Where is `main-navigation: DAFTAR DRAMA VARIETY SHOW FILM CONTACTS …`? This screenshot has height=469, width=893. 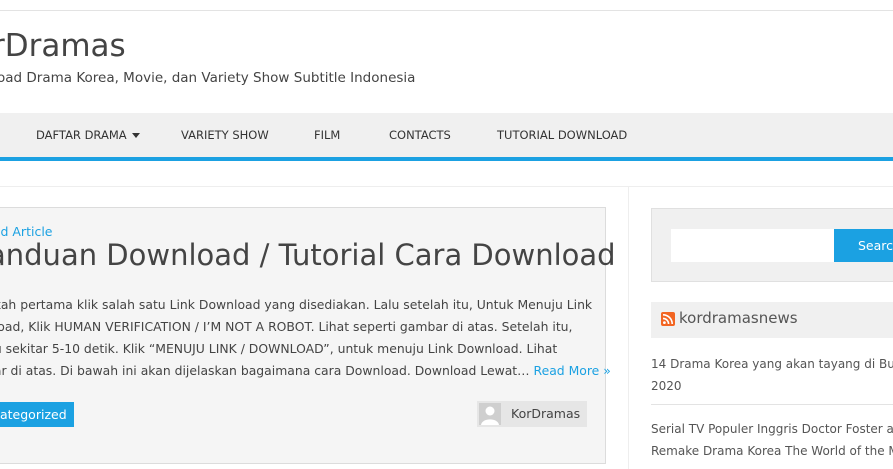
main-navigation: DAFTAR DRAMA VARIETY SHOW FILM CONTACTS … is located at coordinates (446, 135).